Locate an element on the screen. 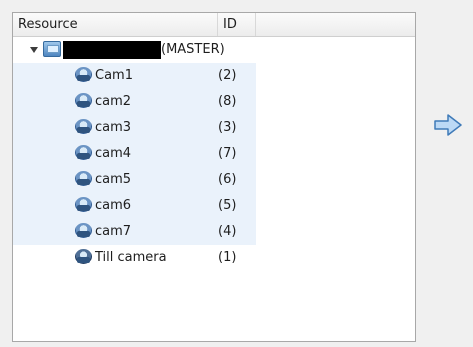  camera-name: cam5 is located at coordinates (113, 179).